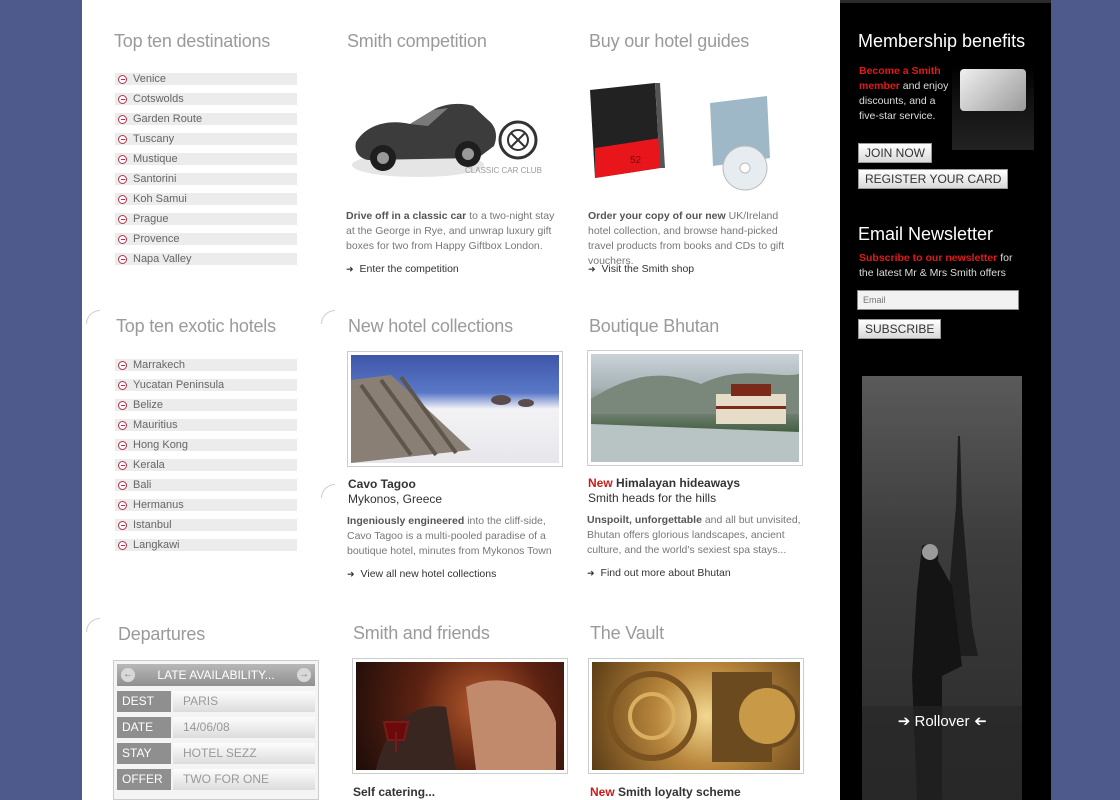 The width and height of the screenshot is (1120, 800). I want to click on bhutan-caption-title: New Himalayan hideaways, so click(664, 483).